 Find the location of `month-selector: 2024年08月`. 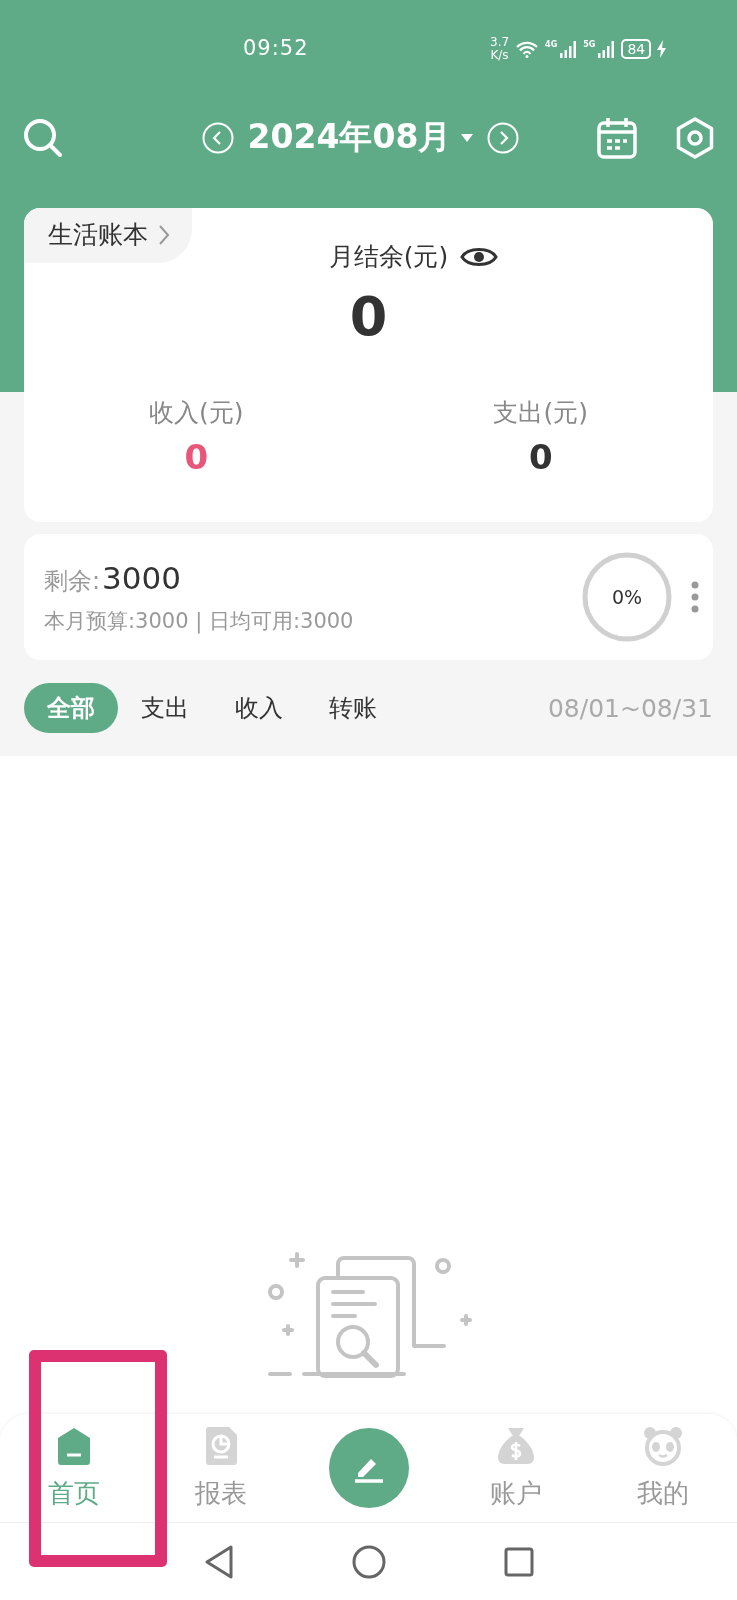

month-selector: 2024年08月 is located at coordinates (360, 137).